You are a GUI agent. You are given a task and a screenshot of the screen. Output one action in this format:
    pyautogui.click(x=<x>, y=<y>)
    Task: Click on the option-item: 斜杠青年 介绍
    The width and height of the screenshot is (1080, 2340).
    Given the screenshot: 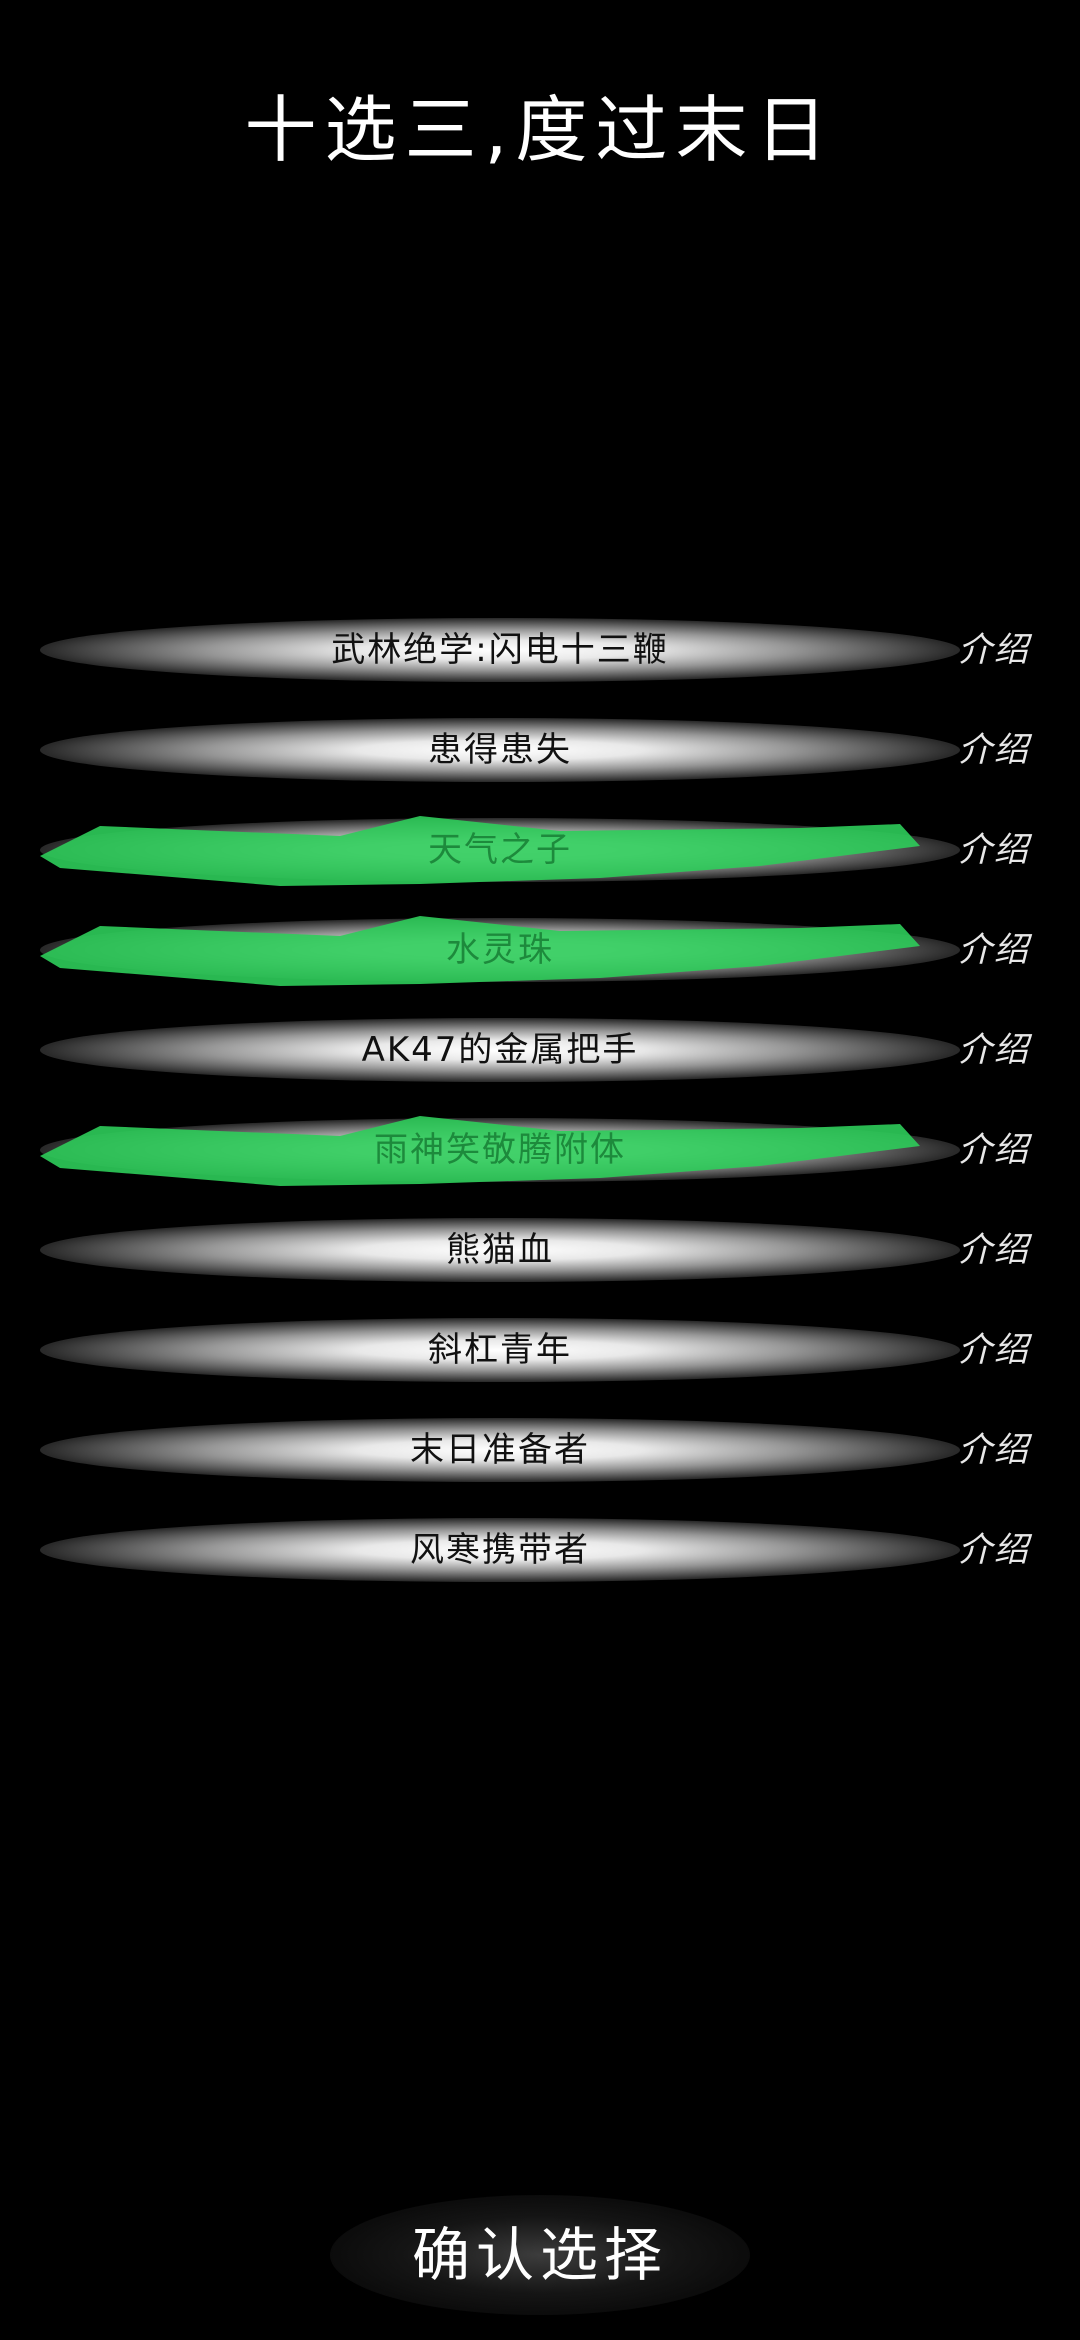 What is the action you would take?
    pyautogui.click(x=540, y=1350)
    